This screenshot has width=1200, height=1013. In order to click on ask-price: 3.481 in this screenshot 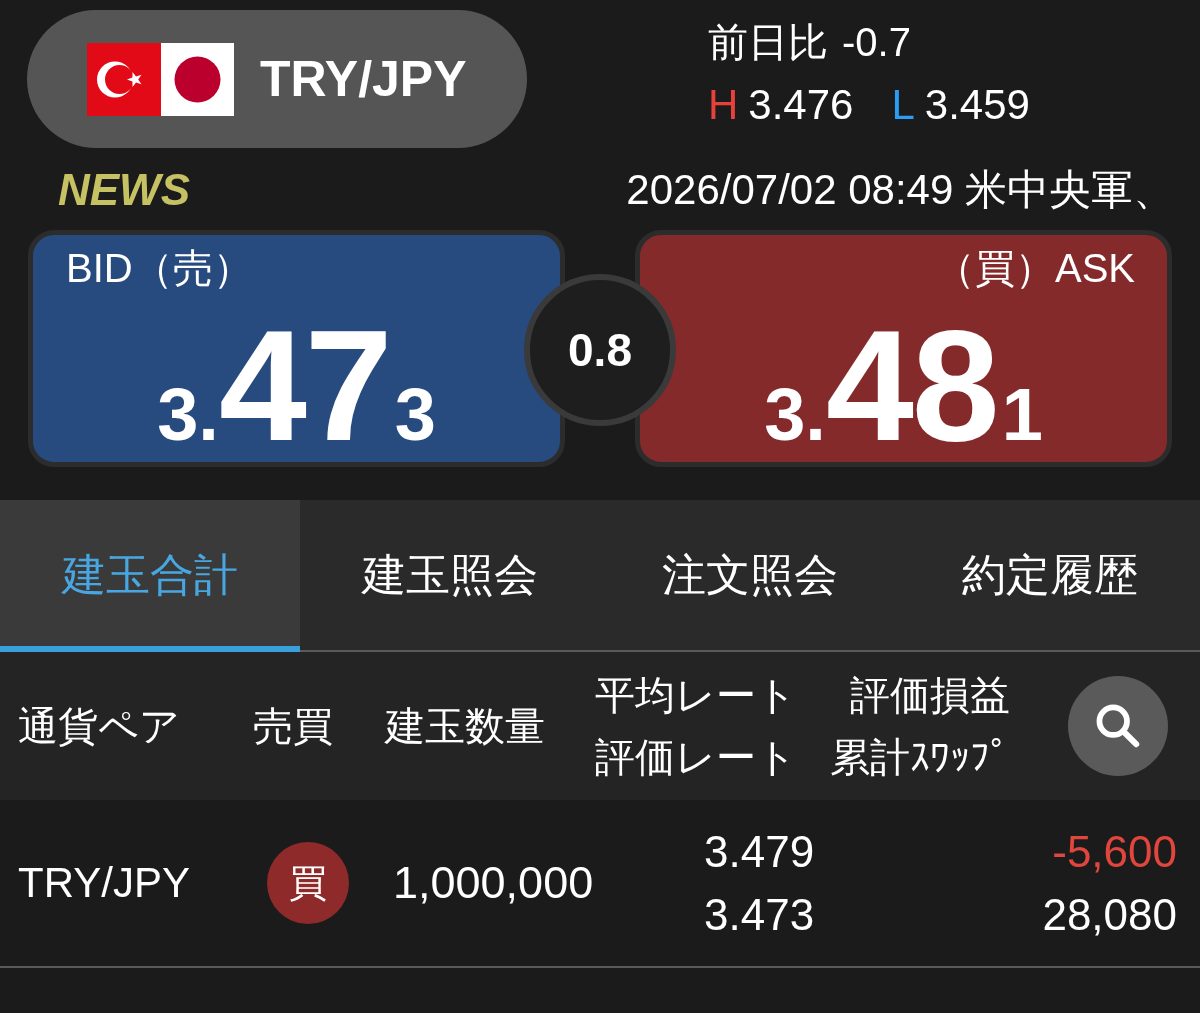, I will do `click(903, 385)`.